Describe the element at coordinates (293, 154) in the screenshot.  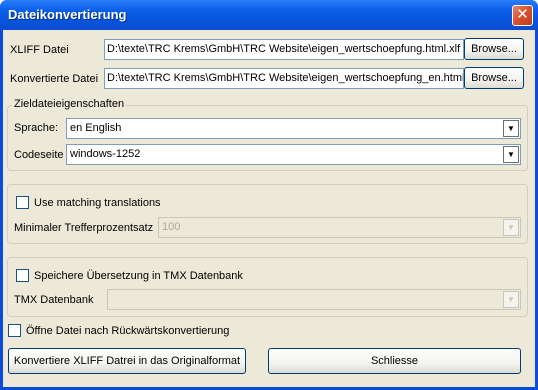
I see `codepage-select: windows-1252 ▼` at that location.